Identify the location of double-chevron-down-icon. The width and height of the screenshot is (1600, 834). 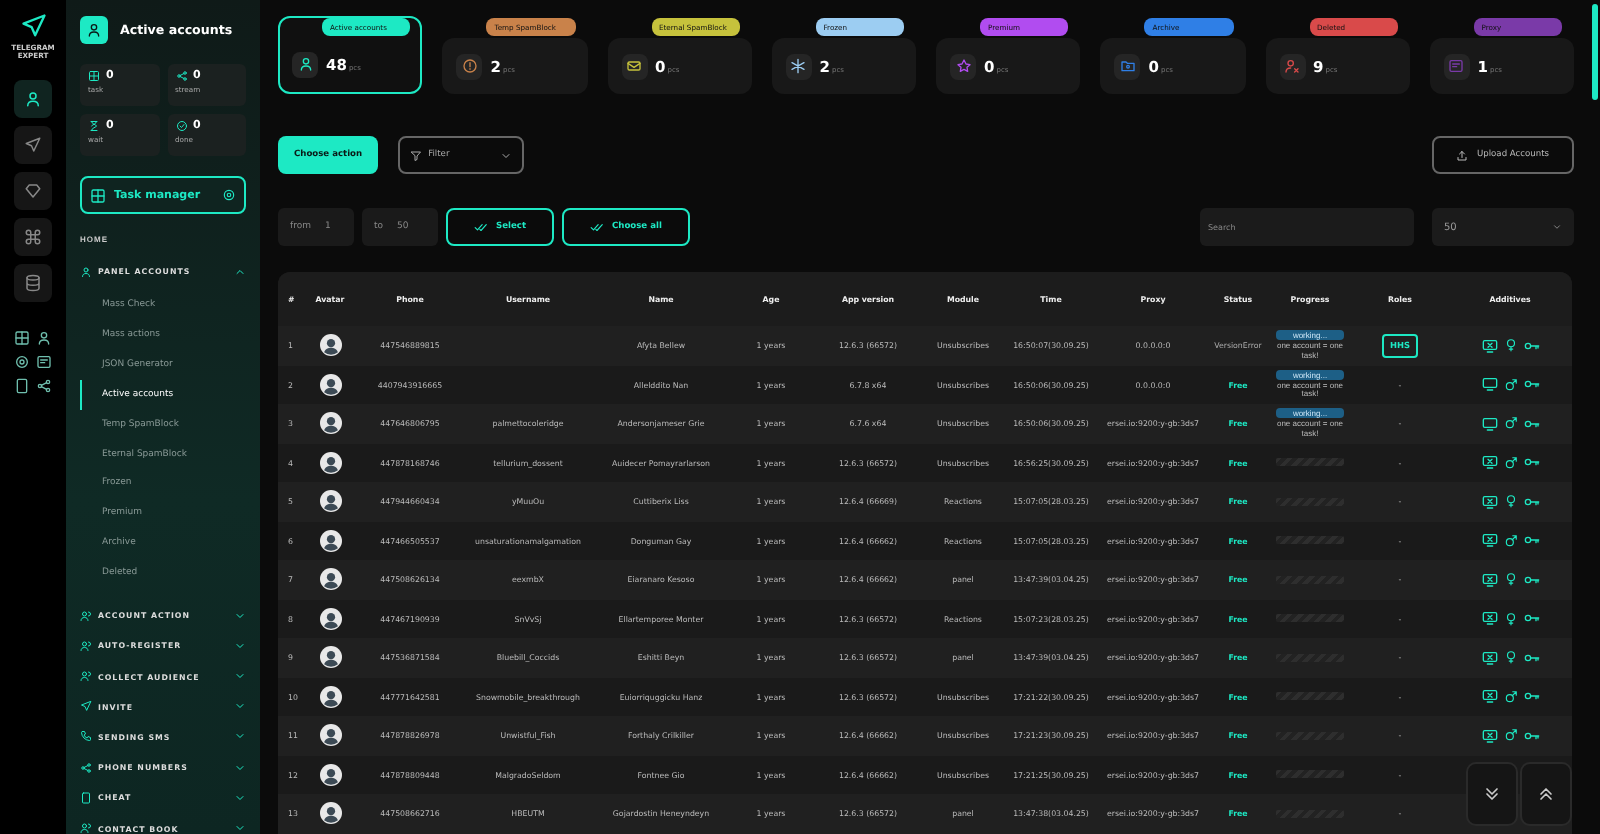
(1492, 794).